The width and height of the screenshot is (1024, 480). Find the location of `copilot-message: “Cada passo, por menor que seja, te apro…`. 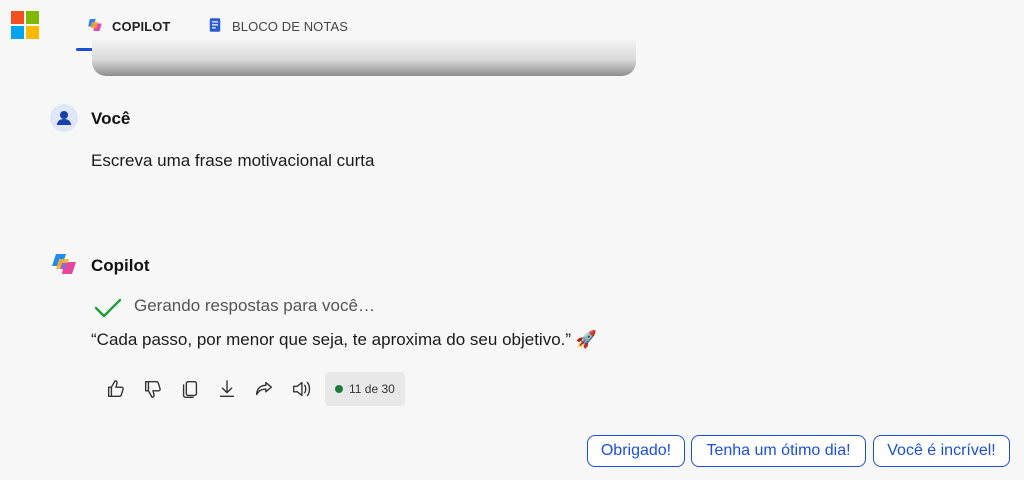

copilot-message: “Cada passo, por menor que seja, te apro… is located at coordinates (344, 339).